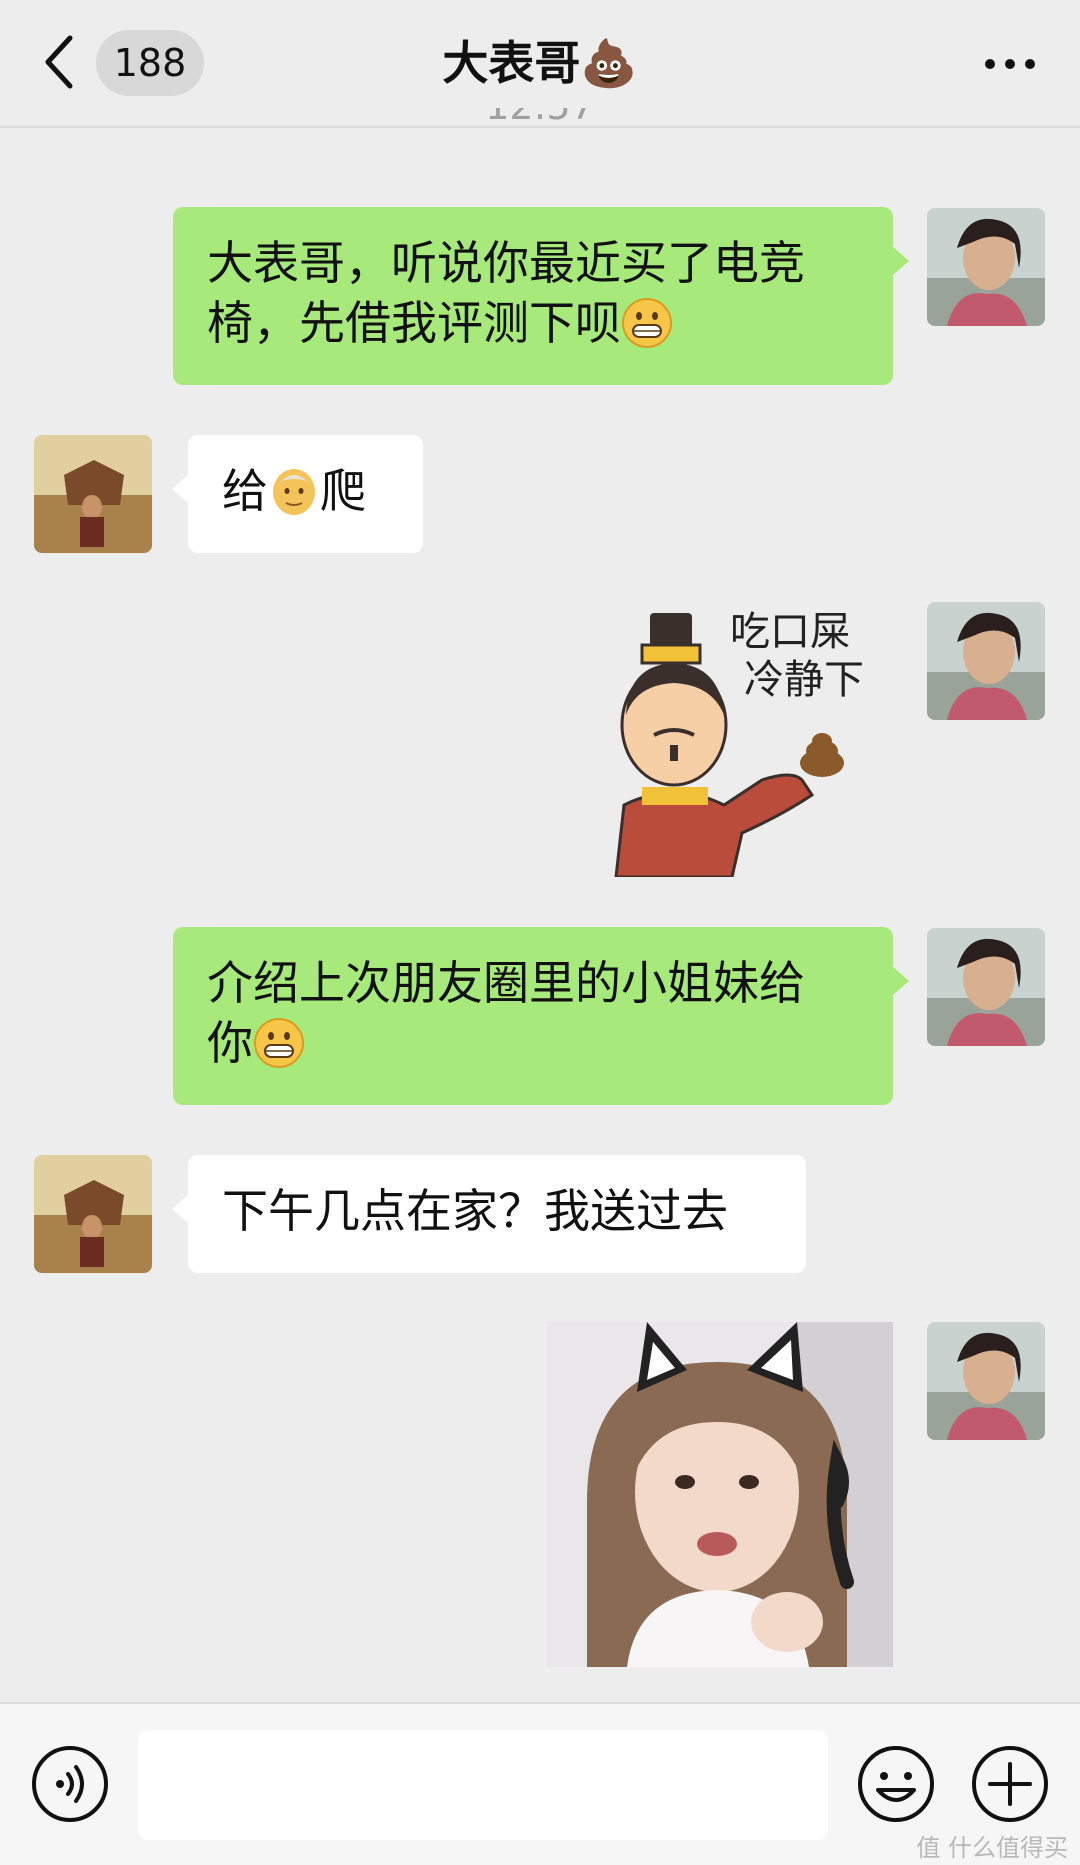 This screenshot has width=1080, height=1865. I want to click on message-text: 下午几点在家？我送过去, so click(475, 1211).